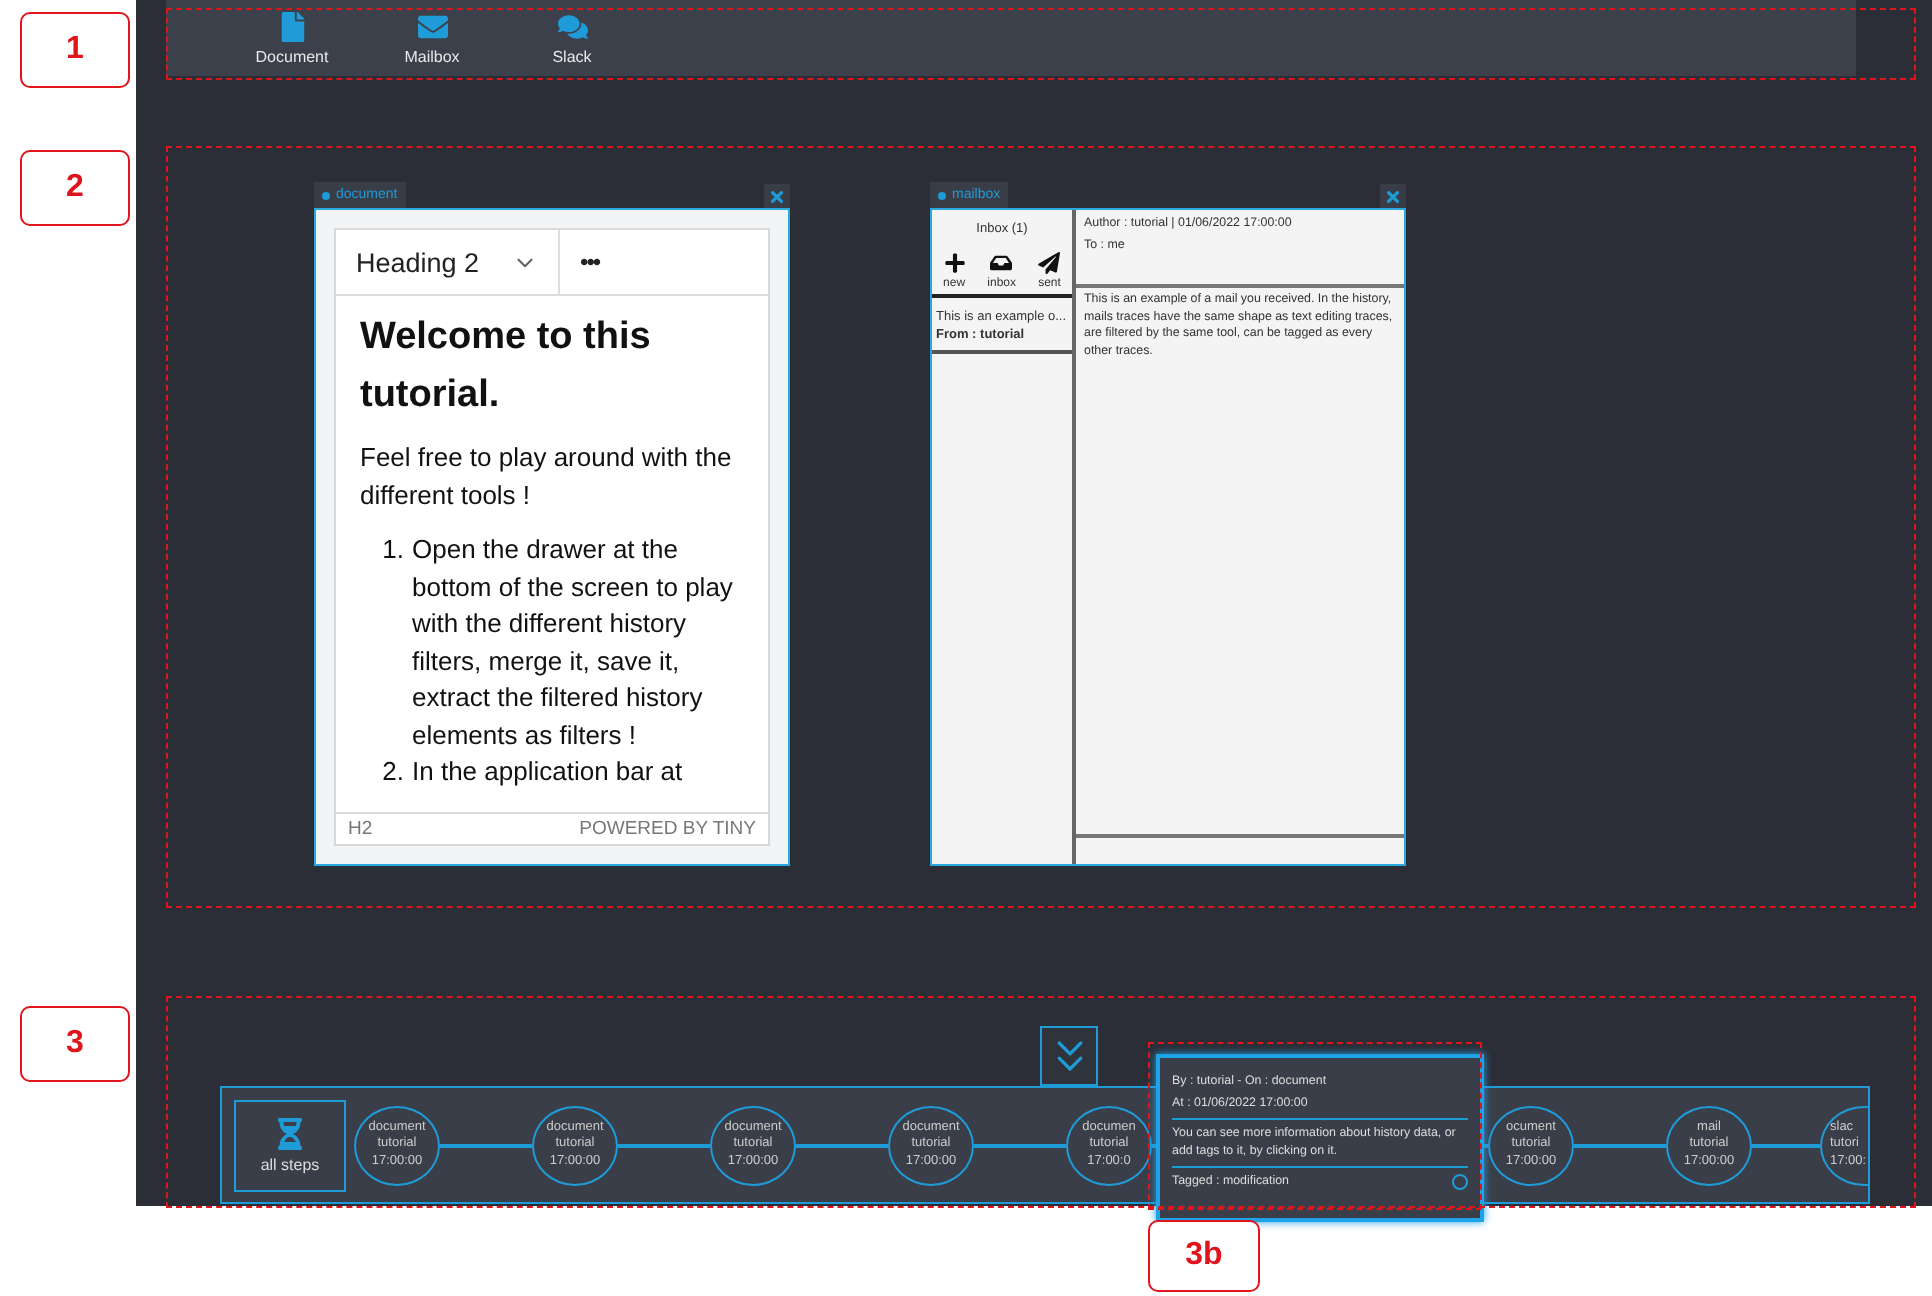 This screenshot has height=1296, width=1932. I want to click on paper-plane-icon, so click(1049, 263).